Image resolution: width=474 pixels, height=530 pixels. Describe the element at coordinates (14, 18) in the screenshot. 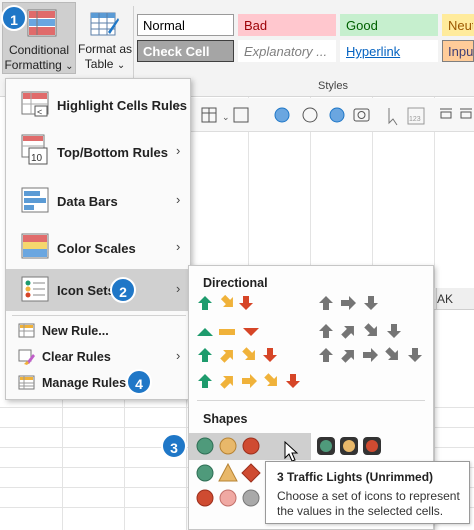

I see `step-badge-1: 1` at that location.